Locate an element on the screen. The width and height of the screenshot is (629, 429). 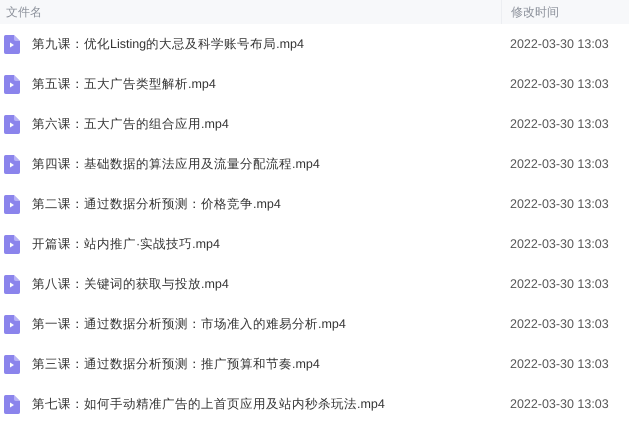
file-name: 第五课：五大广告类型解析.mp4 is located at coordinates (124, 84).